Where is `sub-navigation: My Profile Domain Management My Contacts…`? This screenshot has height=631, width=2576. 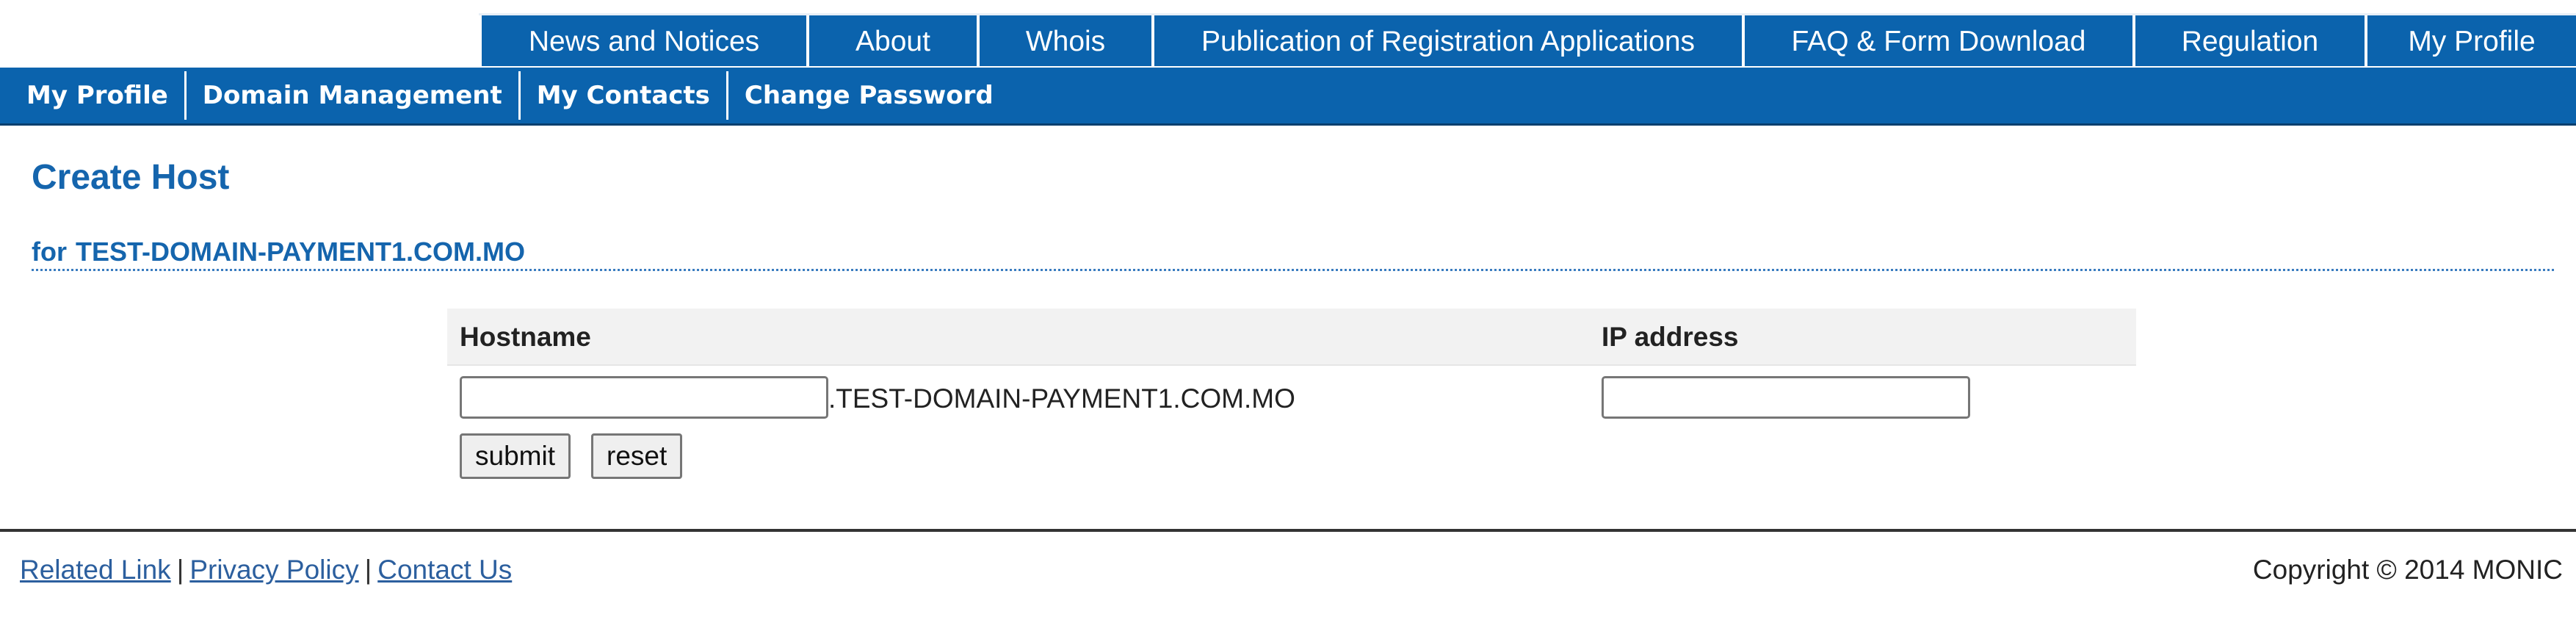
sub-navigation: My Profile Domain Management My Contacts… is located at coordinates (1288, 96).